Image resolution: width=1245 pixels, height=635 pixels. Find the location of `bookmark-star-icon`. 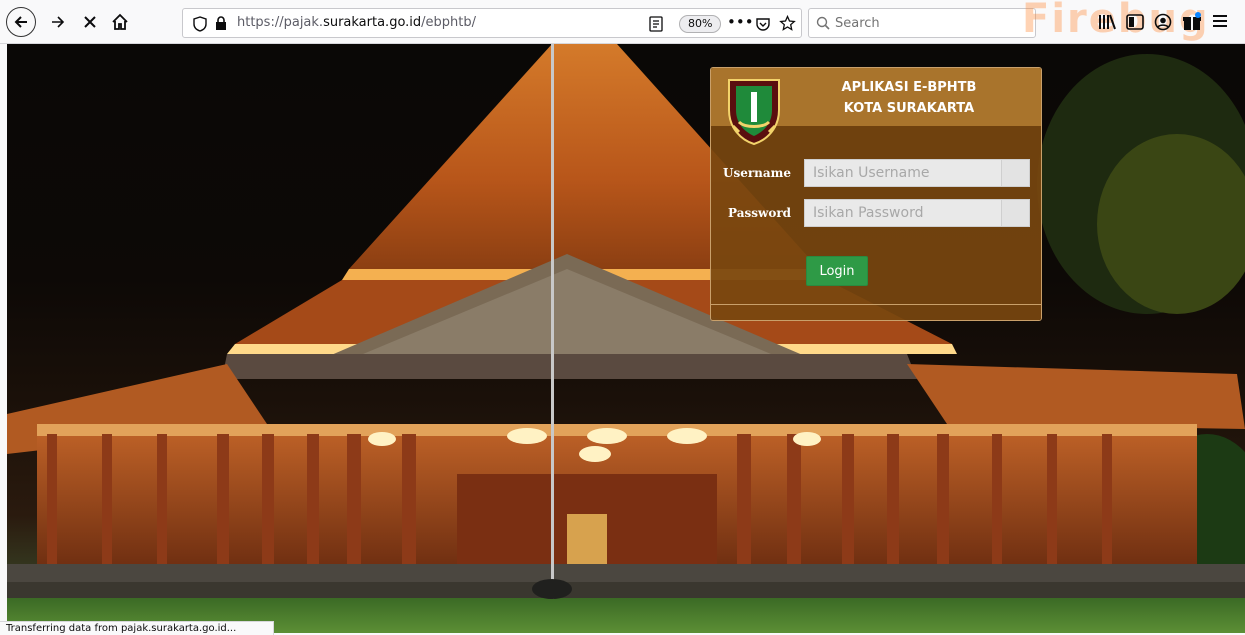

bookmark-star-icon is located at coordinates (787, 23).